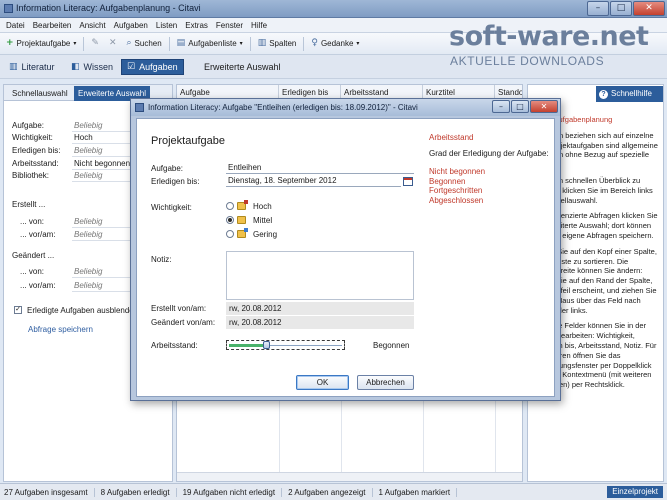 This screenshot has width=667, height=500. Describe the element at coordinates (30, 175) in the screenshot. I see `filter-label-bibliothek: Bibliothek:` at that location.